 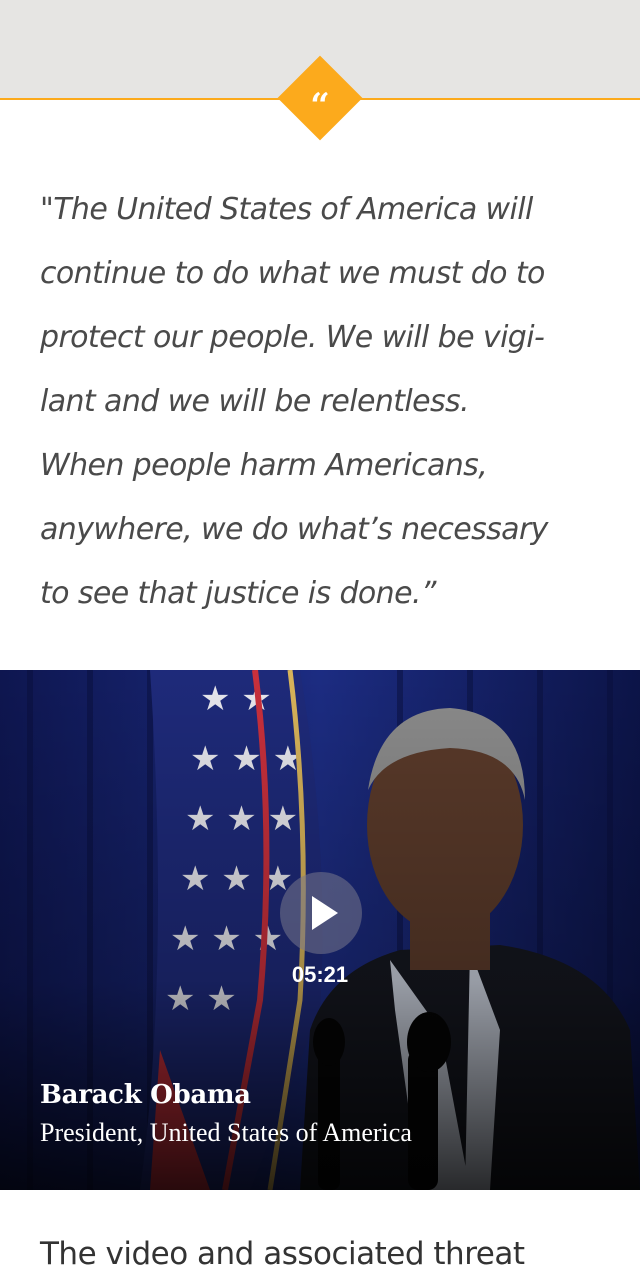 What do you see at coordinates (238, 593) in the screenshot?
I see `pull-quote-line: to see that justice is done.”` at bounding box center [238, 593].